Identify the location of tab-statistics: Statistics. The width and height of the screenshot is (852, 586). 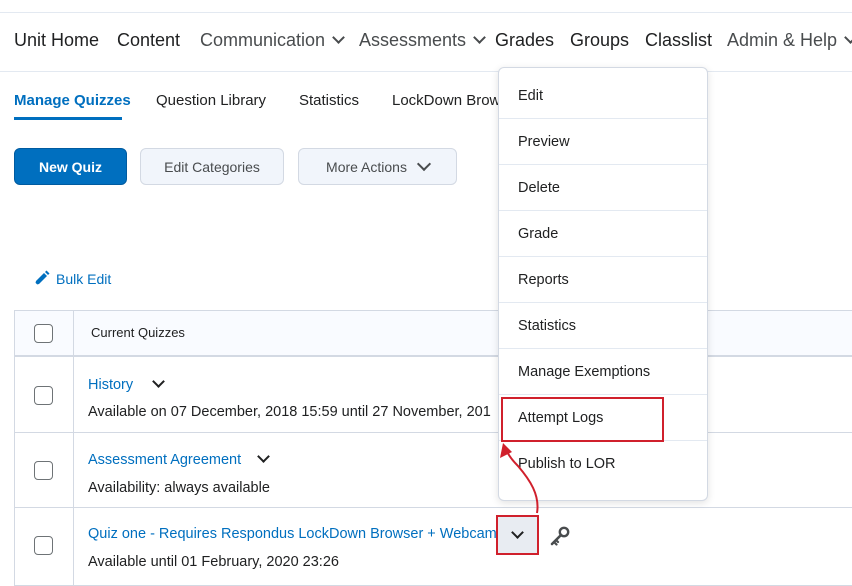
(329, 100).